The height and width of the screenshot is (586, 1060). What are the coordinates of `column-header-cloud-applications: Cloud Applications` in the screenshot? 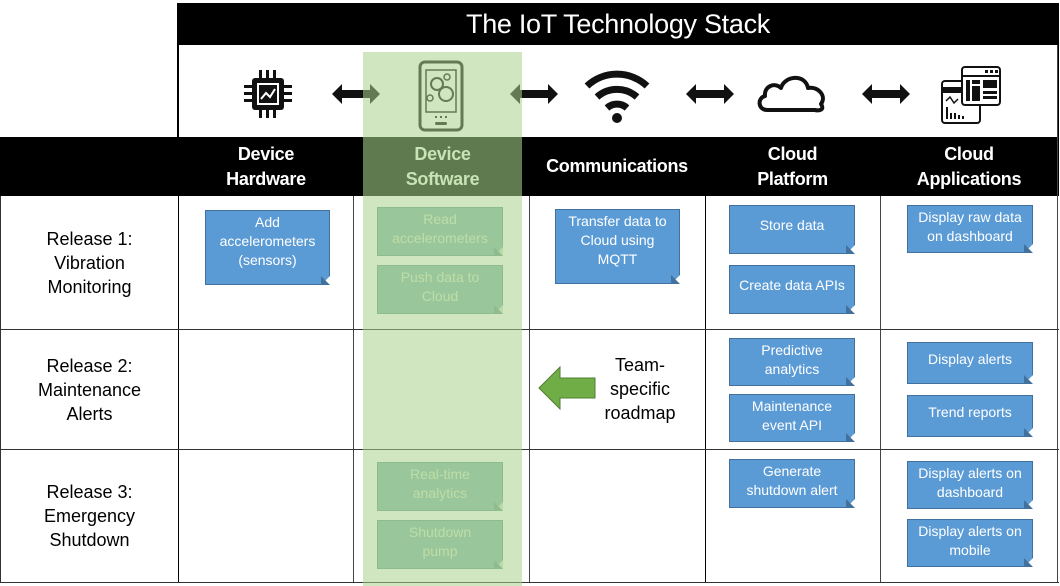 It's located at (969, 166).